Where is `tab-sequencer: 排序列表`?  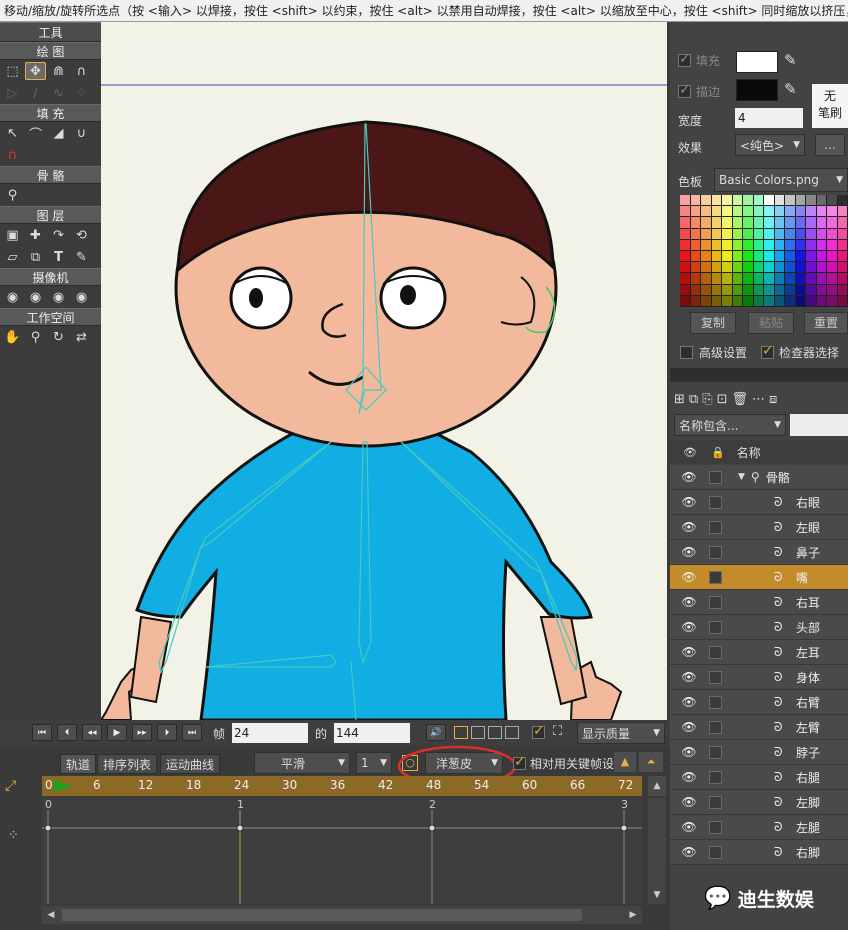 tab-sequencer: 排序列表 is located at coordinates (127, 764).